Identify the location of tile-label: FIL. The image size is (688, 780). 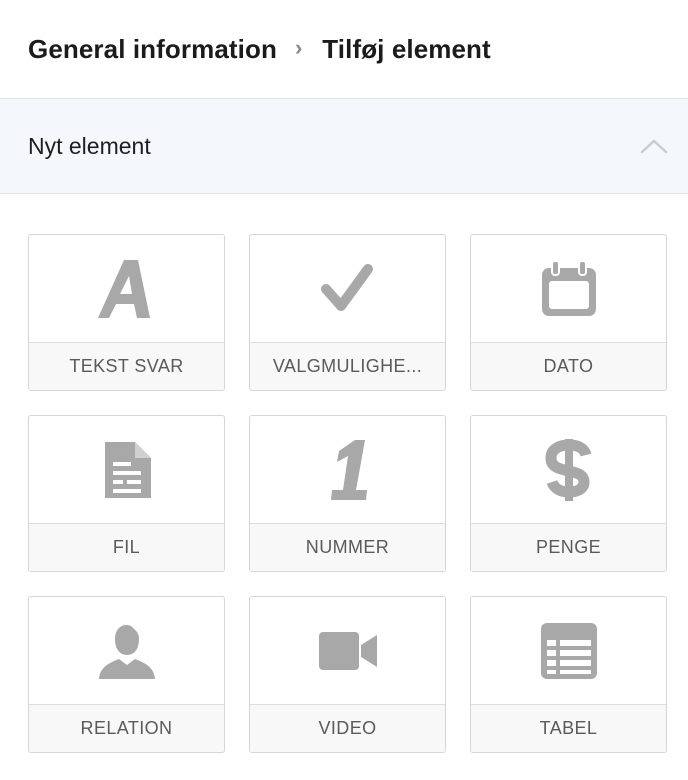
(126, 547).